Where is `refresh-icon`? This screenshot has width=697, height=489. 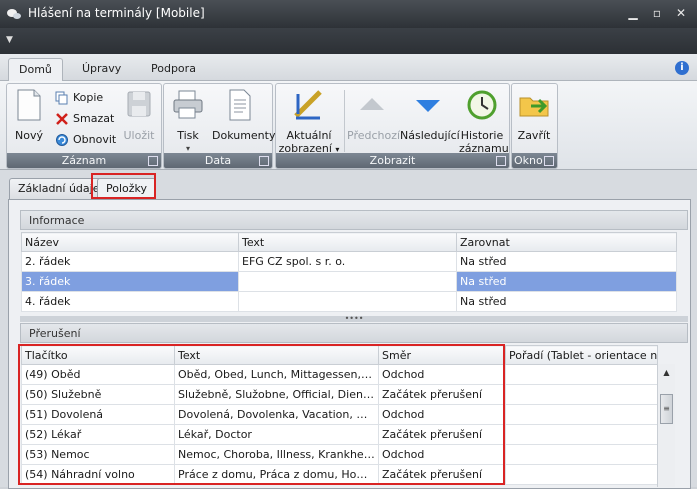 refresh-icon is located at coordinates (62, 140).